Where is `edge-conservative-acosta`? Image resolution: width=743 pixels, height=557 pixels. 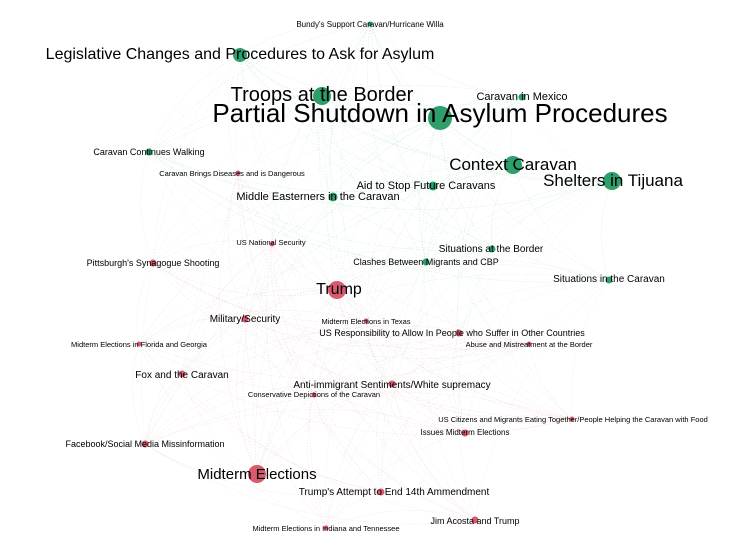
edge-conservative-acosta is located at coordinates (394, 457).